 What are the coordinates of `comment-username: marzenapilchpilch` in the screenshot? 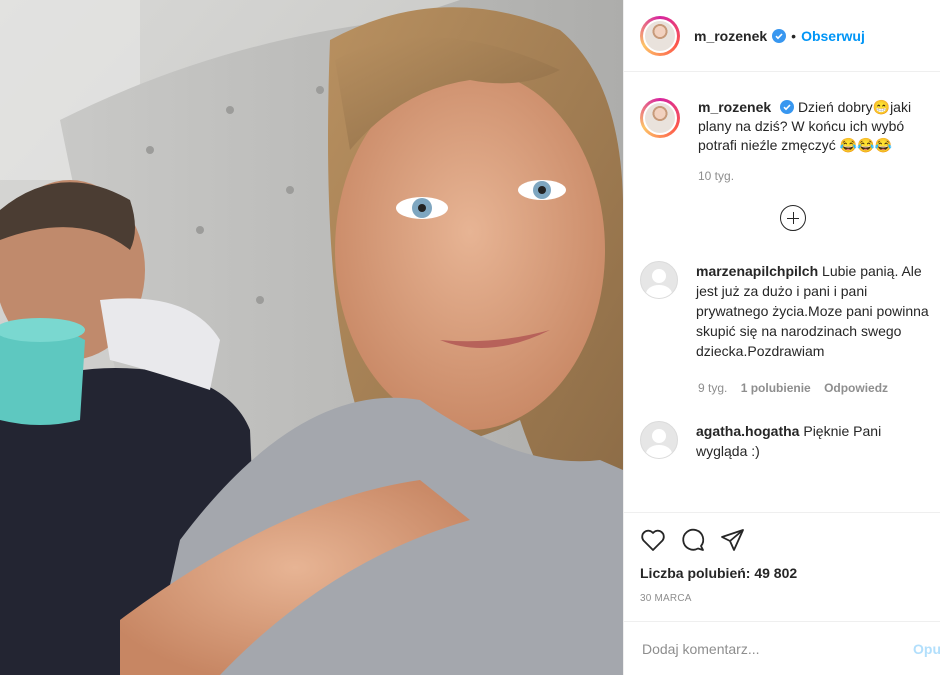 It's located at (757, 271).